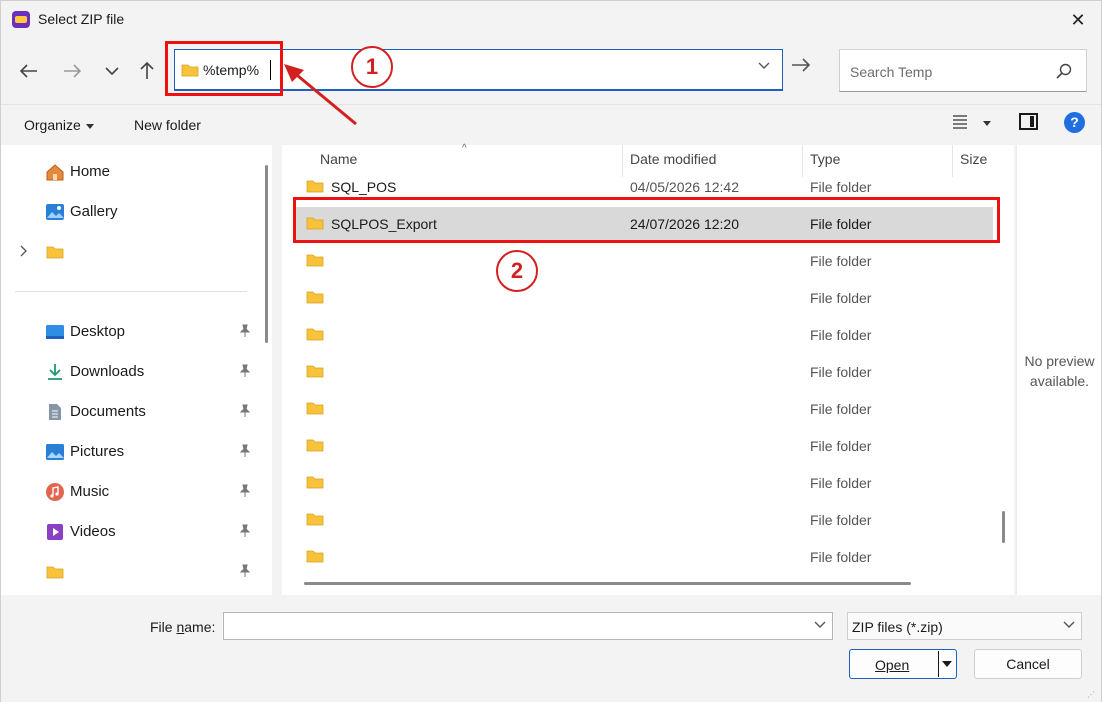  I want to click on up-button, so click(147, 71).